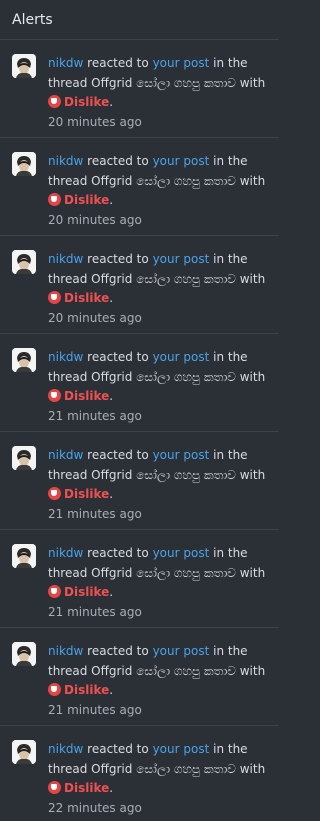  Describe the element at coordinates (139, 20) in the screenshot. I see `alerts-header: Alerts` at that location.